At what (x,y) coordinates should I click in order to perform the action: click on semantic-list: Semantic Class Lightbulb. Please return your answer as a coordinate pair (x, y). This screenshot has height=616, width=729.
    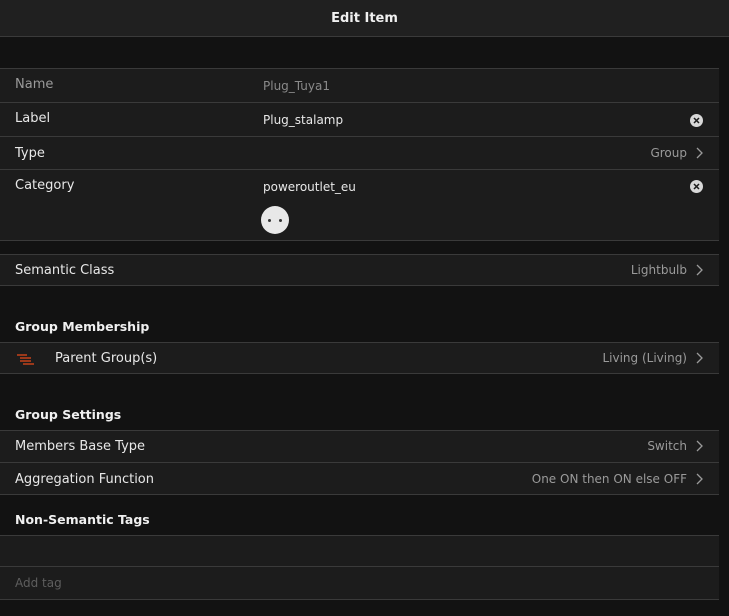
    Looking at the image, I should click on (359, 270).